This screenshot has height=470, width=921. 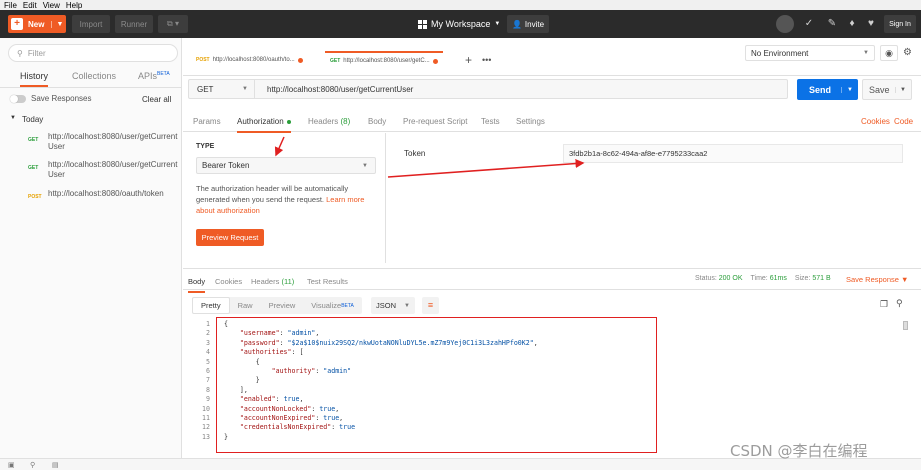 I want to click on menu-file: File, so click(x=10, y=5).